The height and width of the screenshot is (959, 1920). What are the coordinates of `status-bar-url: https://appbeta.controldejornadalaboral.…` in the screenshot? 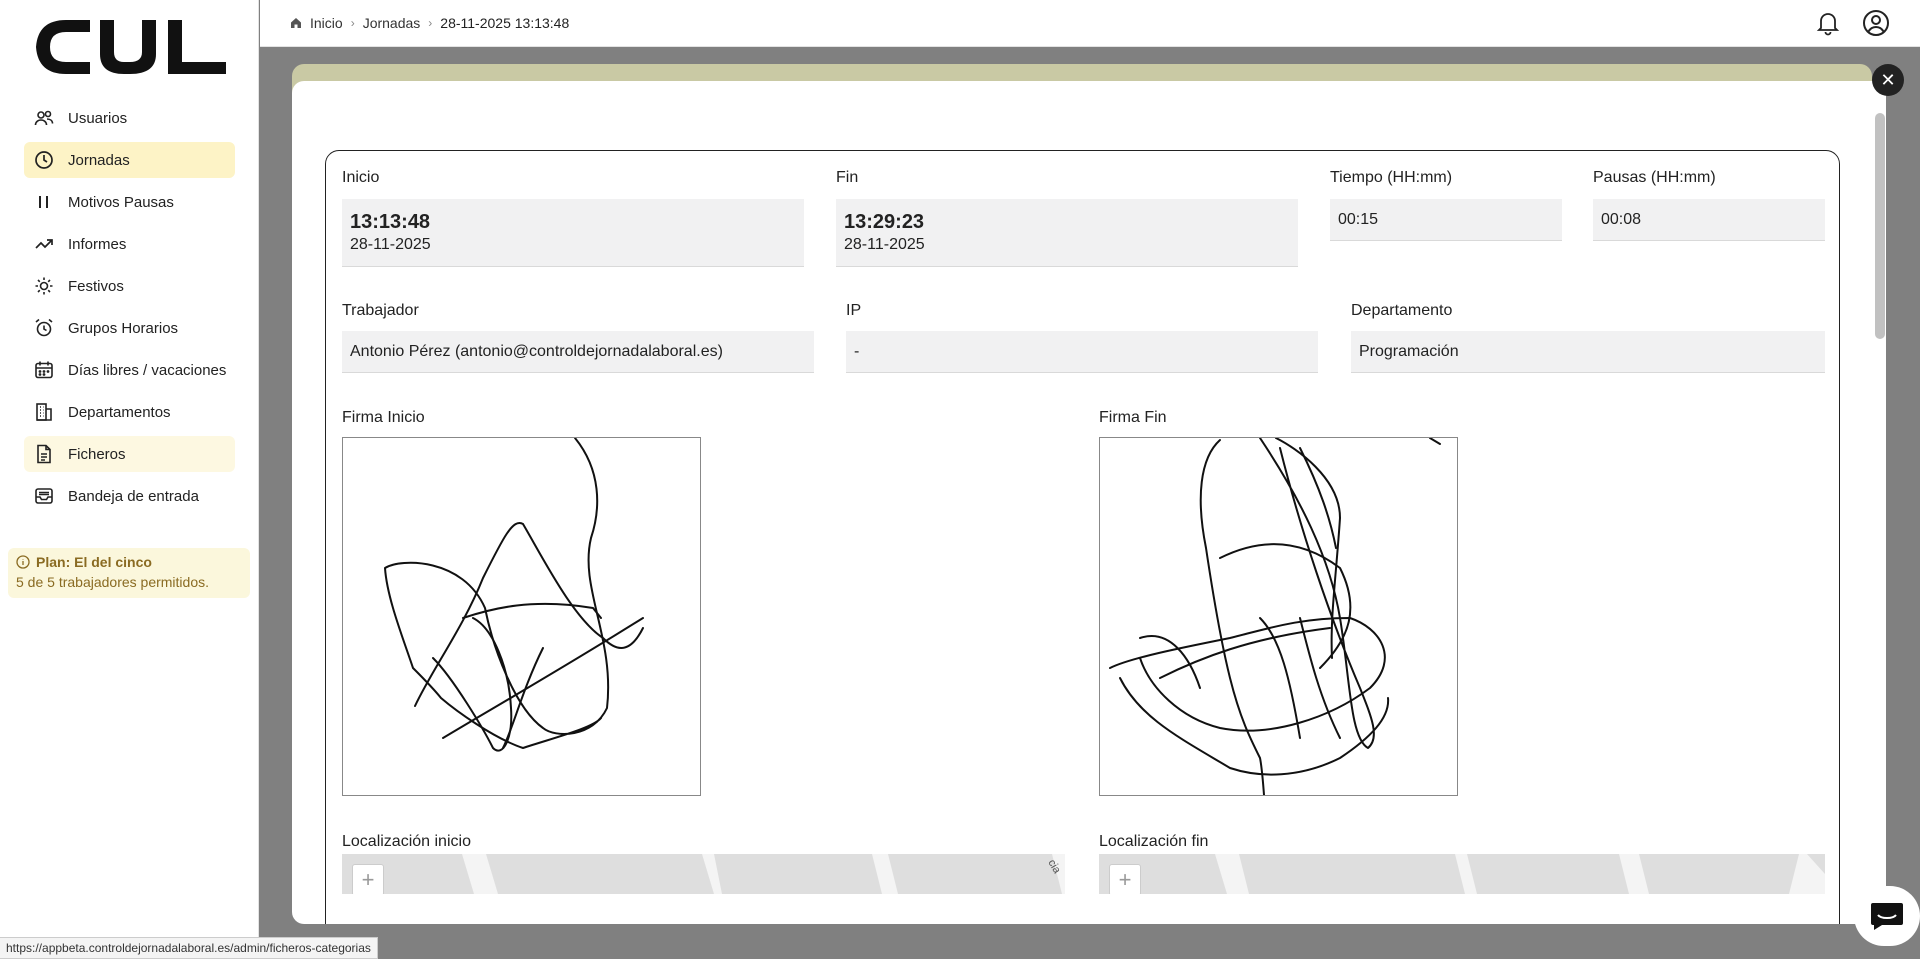 It's located at (189, 948).